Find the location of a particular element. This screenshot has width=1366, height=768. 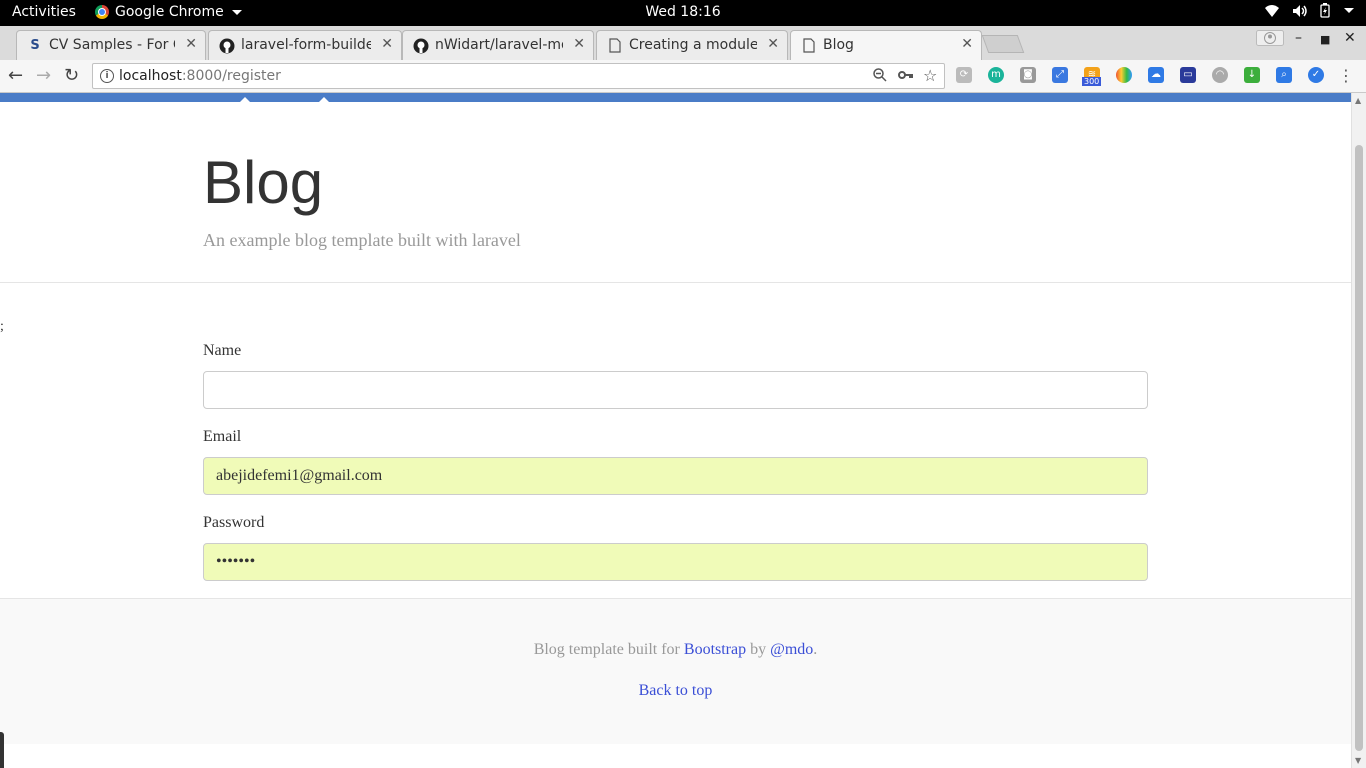

tab-title: nWidart/laravel-mod is located at coordinates (499, 45).